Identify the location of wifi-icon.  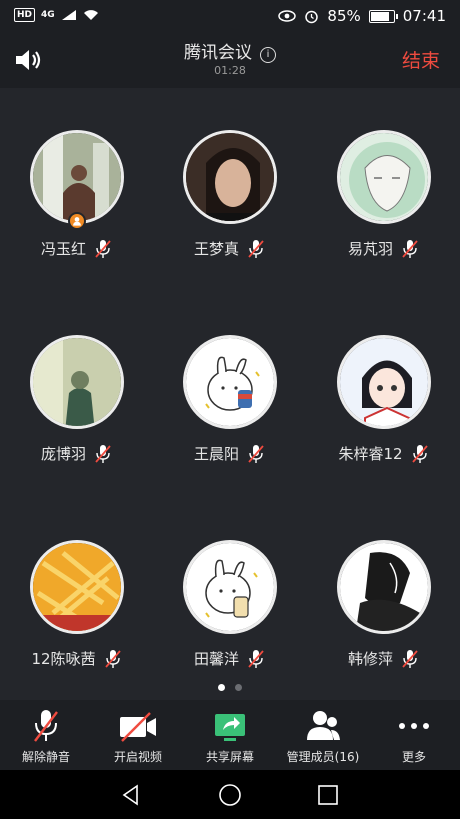
(90, 15).